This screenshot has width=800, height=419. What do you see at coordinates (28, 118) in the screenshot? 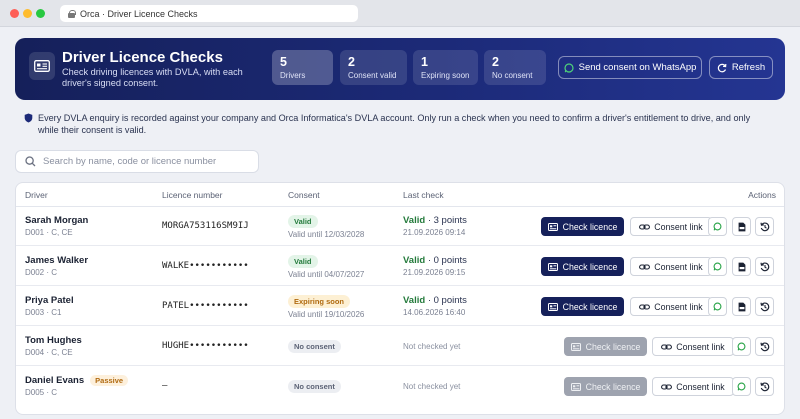
I see `shield-icon` at bounding box center [28, 118].